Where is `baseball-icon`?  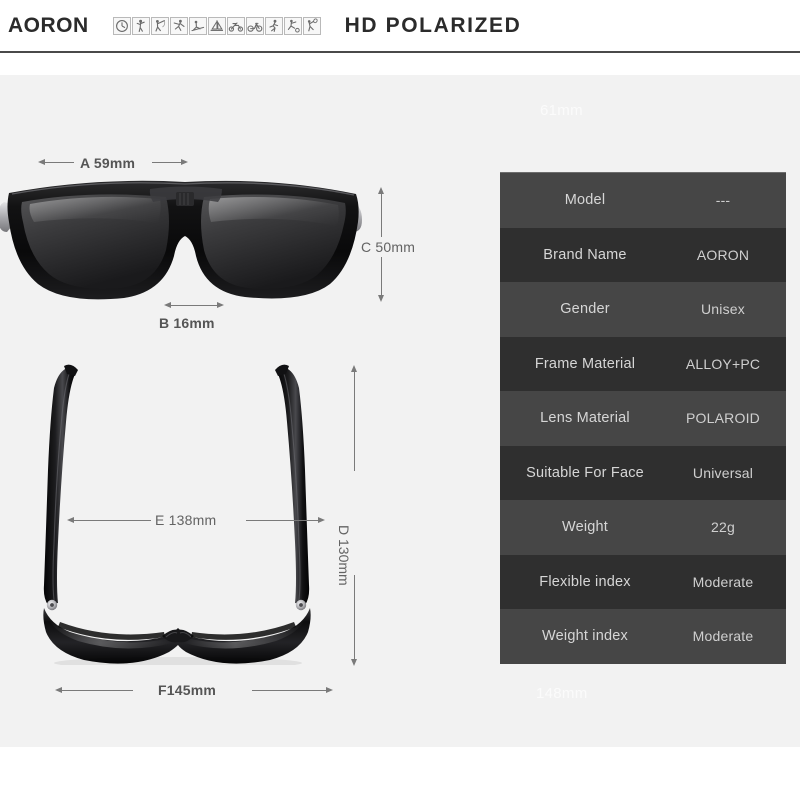
baseball-icon is located at coordinates (178, 26).